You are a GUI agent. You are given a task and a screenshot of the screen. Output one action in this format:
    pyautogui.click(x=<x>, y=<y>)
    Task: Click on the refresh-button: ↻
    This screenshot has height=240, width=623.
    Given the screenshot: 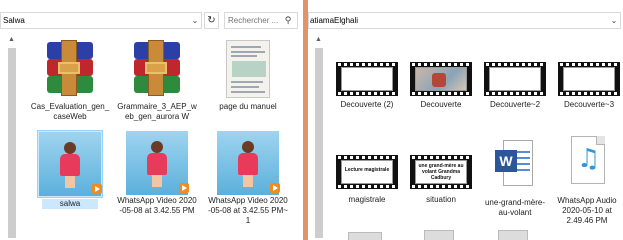 What is the action you would take?
    pyautogui.click(x=211, y=20)
    